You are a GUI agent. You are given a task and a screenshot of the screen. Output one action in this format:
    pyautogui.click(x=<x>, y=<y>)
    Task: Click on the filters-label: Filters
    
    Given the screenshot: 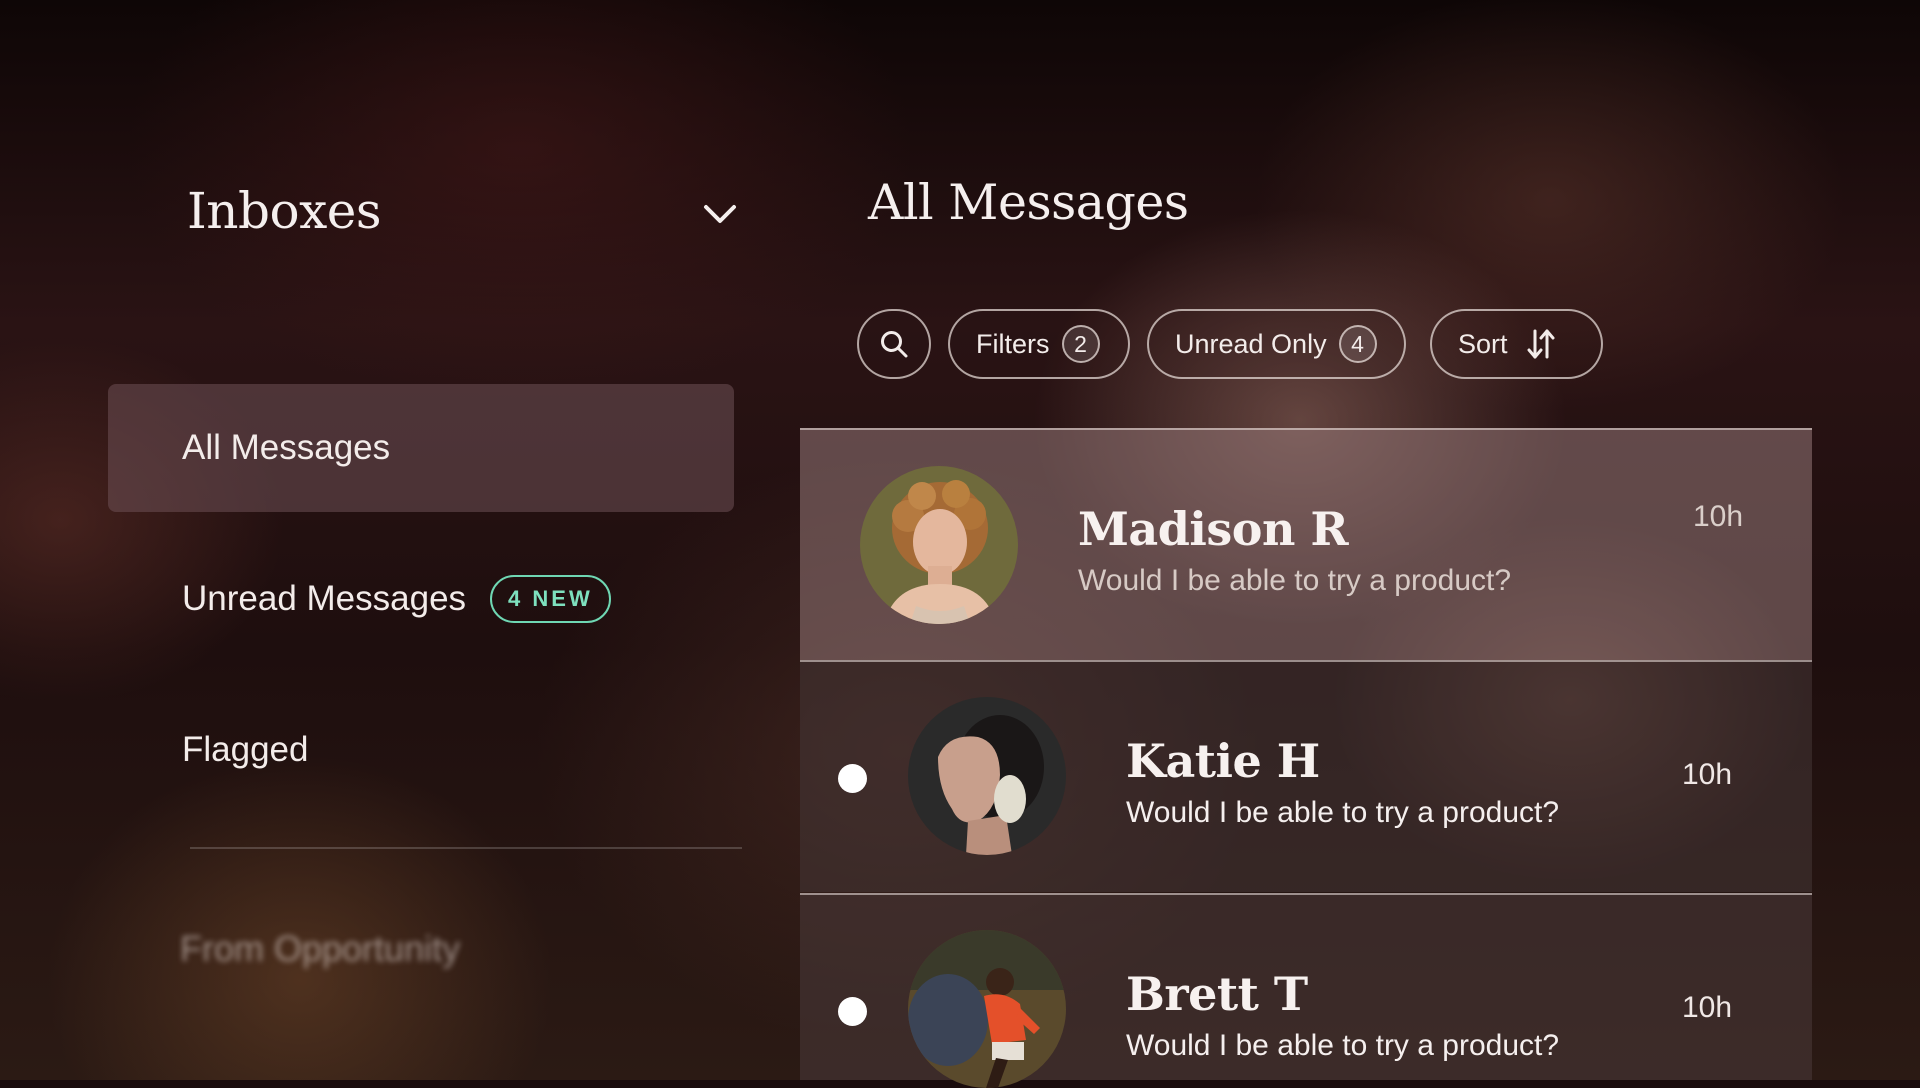 What is the action you would take?
    pyautogui.click(x=1013, y=343)
    